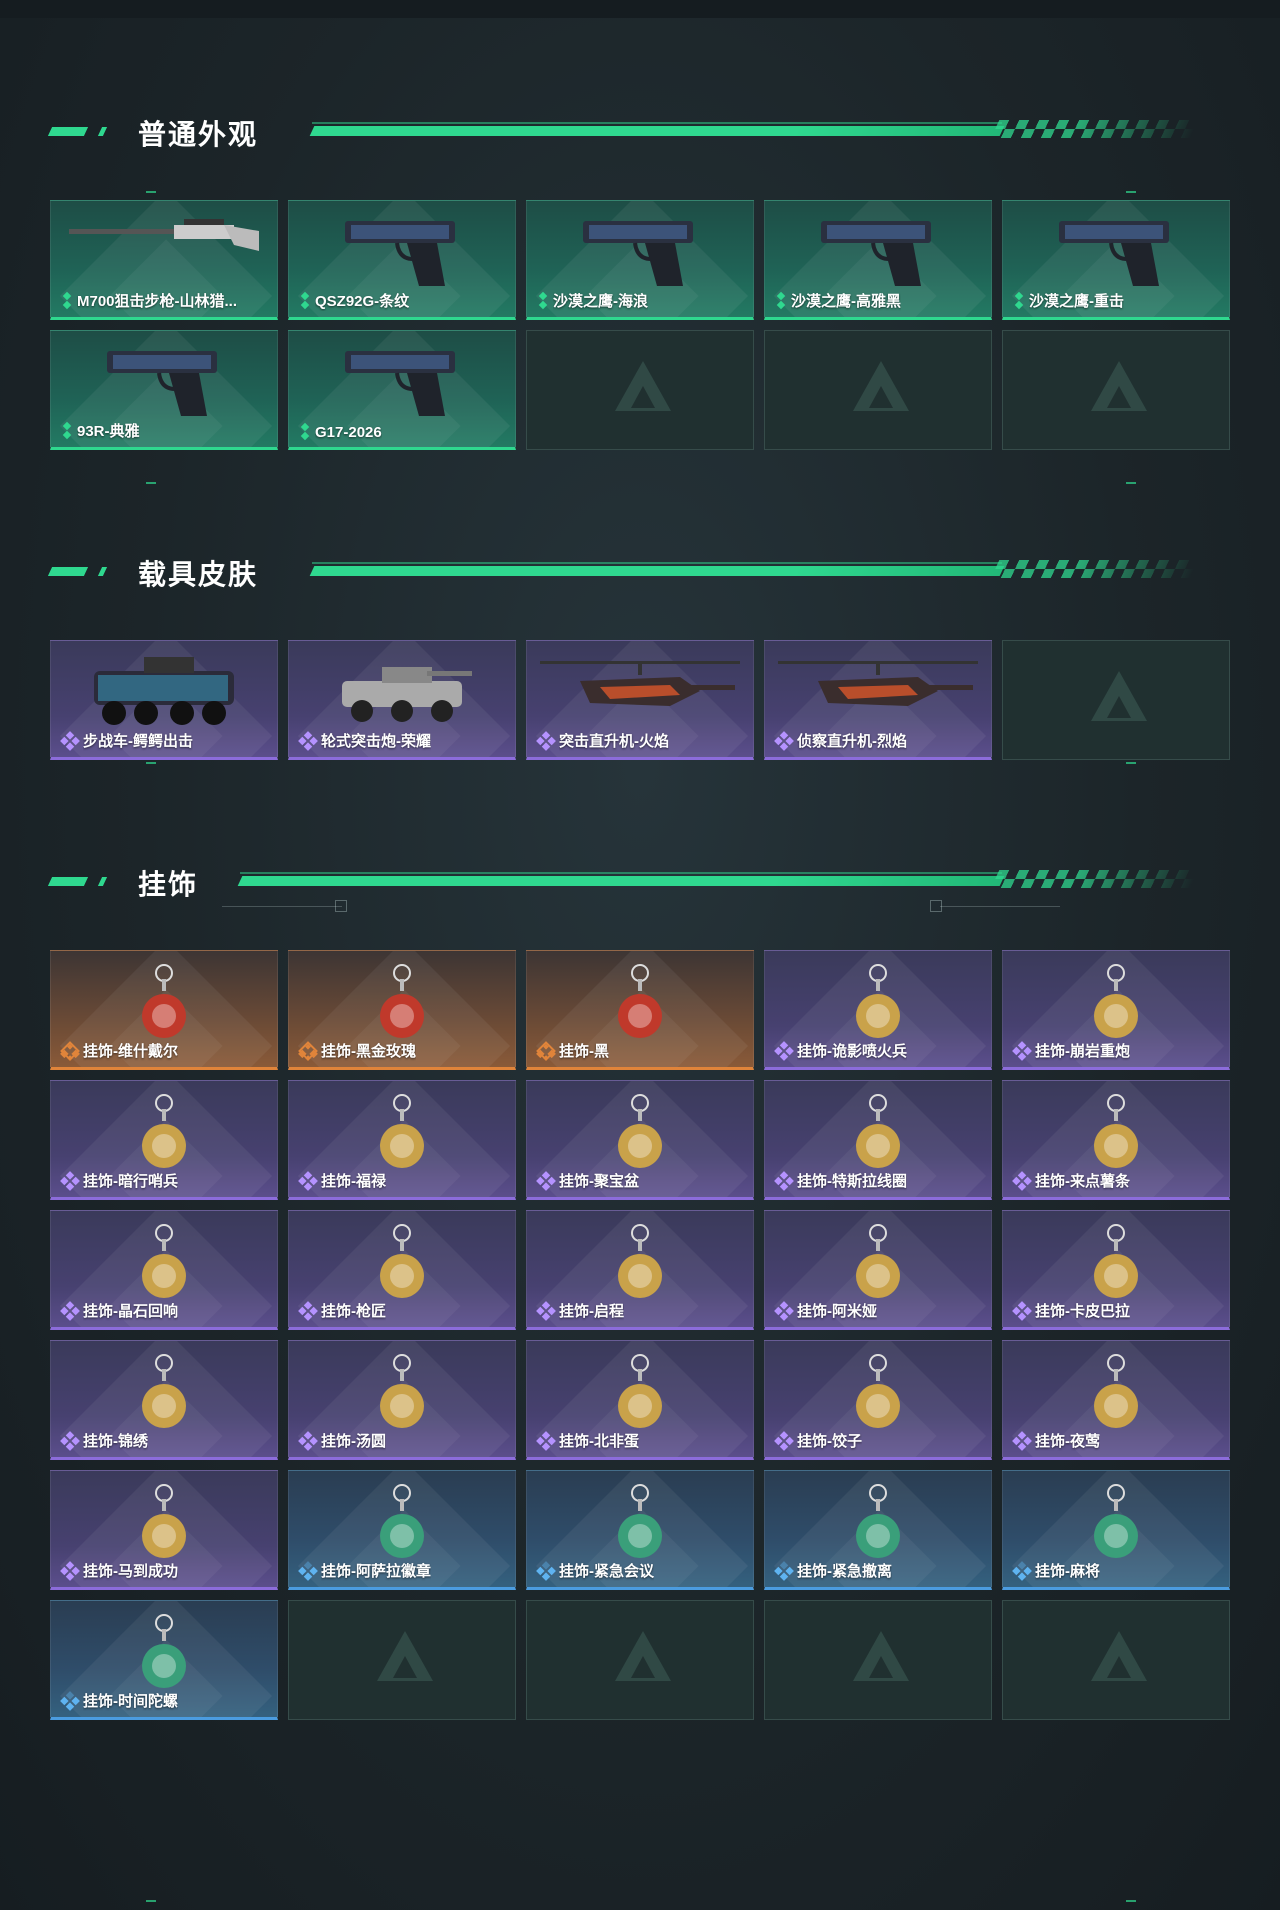 The width and height of the screenshot is (1280, 1910). What do you see at coordinates (164, 1010) in the screenshot?
I see `item-card: 挂饰-维什戴尔` at bounding box center [164, 1010].